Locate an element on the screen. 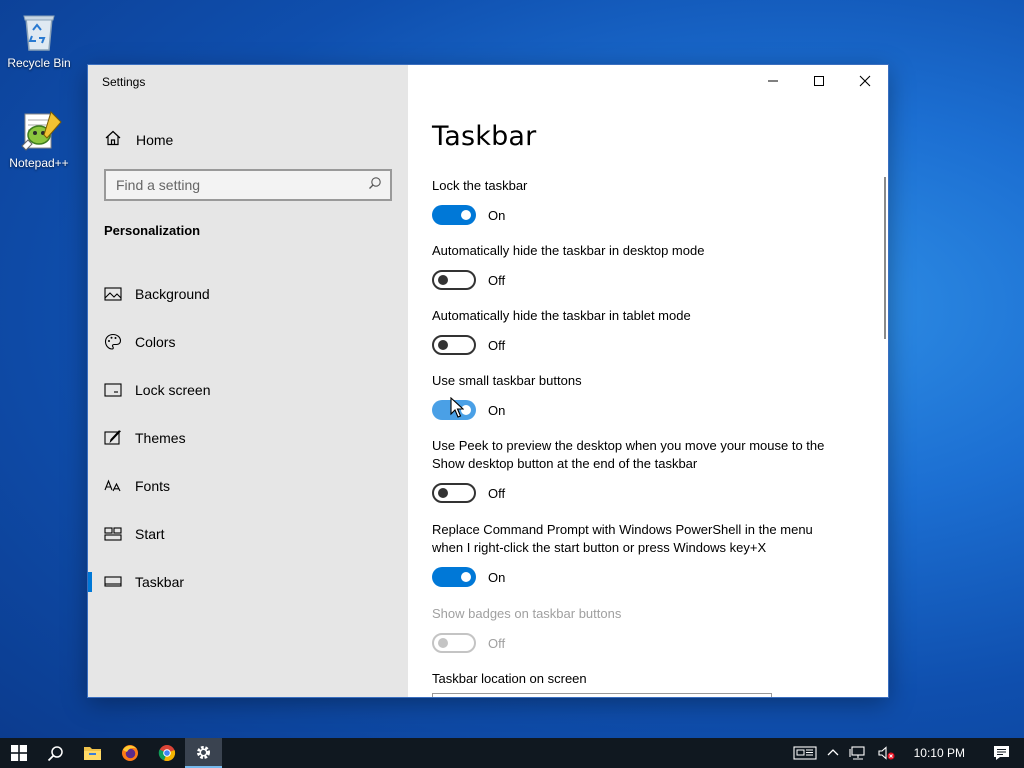 The image size is (1024, 768). setting-lock-taskbar: Lock the taskbar On is located at coordinates (647, 201).